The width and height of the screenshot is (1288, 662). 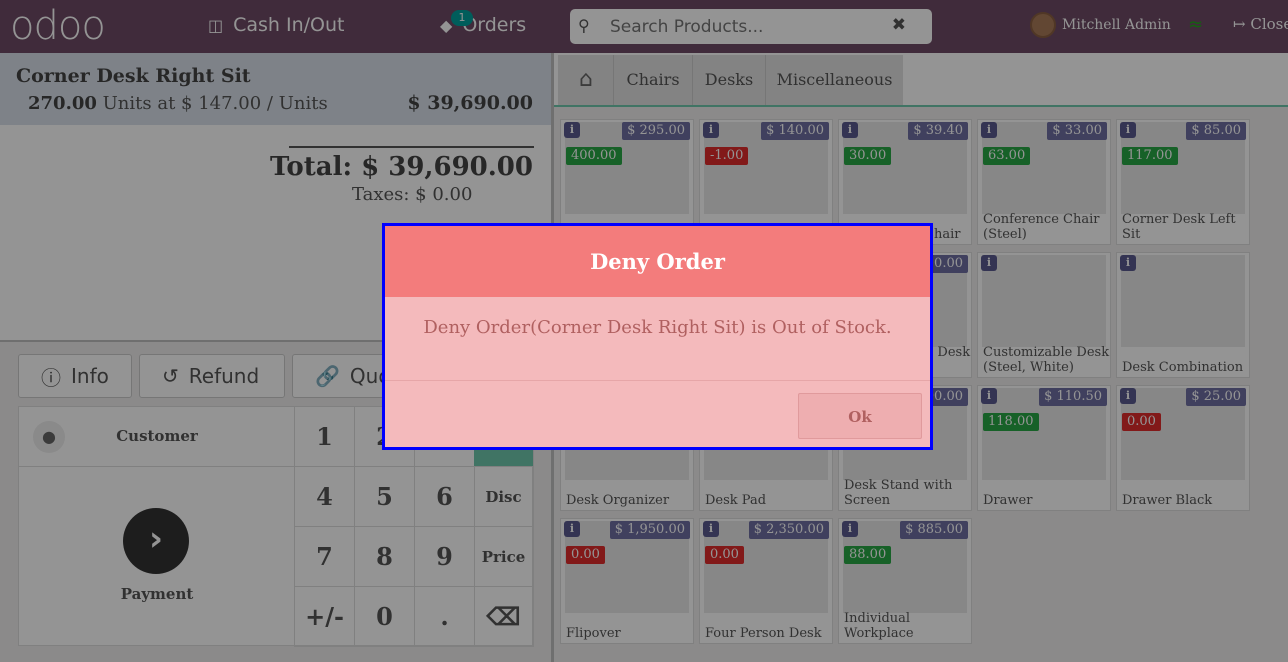 What do you see at coordinates (657, 261) in the screenshot?
I see `dialog-title: Deny Order` at bounding box center [657, 261].